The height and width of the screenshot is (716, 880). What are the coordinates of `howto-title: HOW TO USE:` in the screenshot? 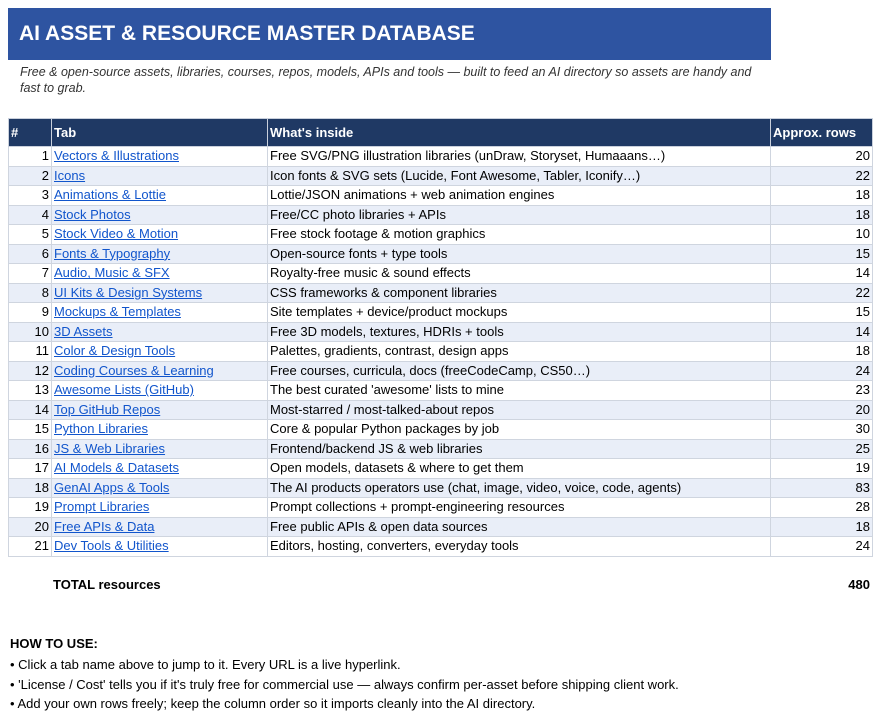 It's located at (54, 643).